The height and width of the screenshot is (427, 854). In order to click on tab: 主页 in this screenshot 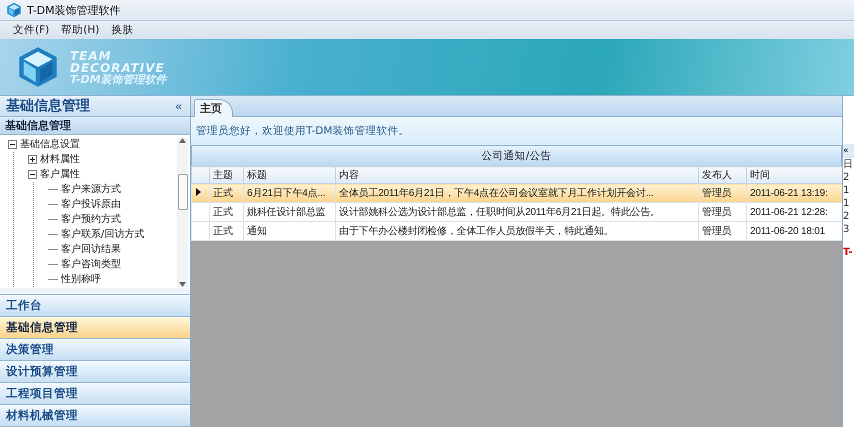, I will do `click(213, 108)`.